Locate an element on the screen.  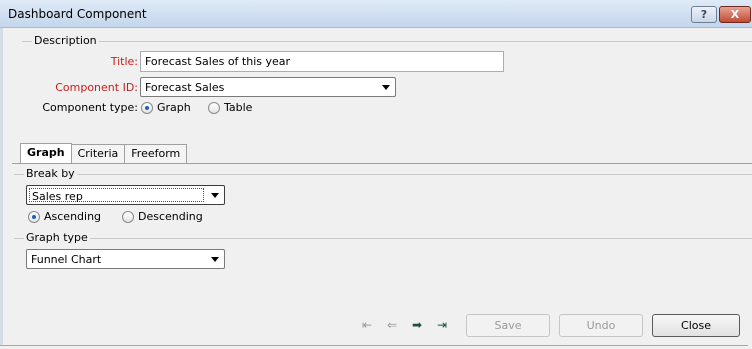
window-border is located at coordinates (1, 186).